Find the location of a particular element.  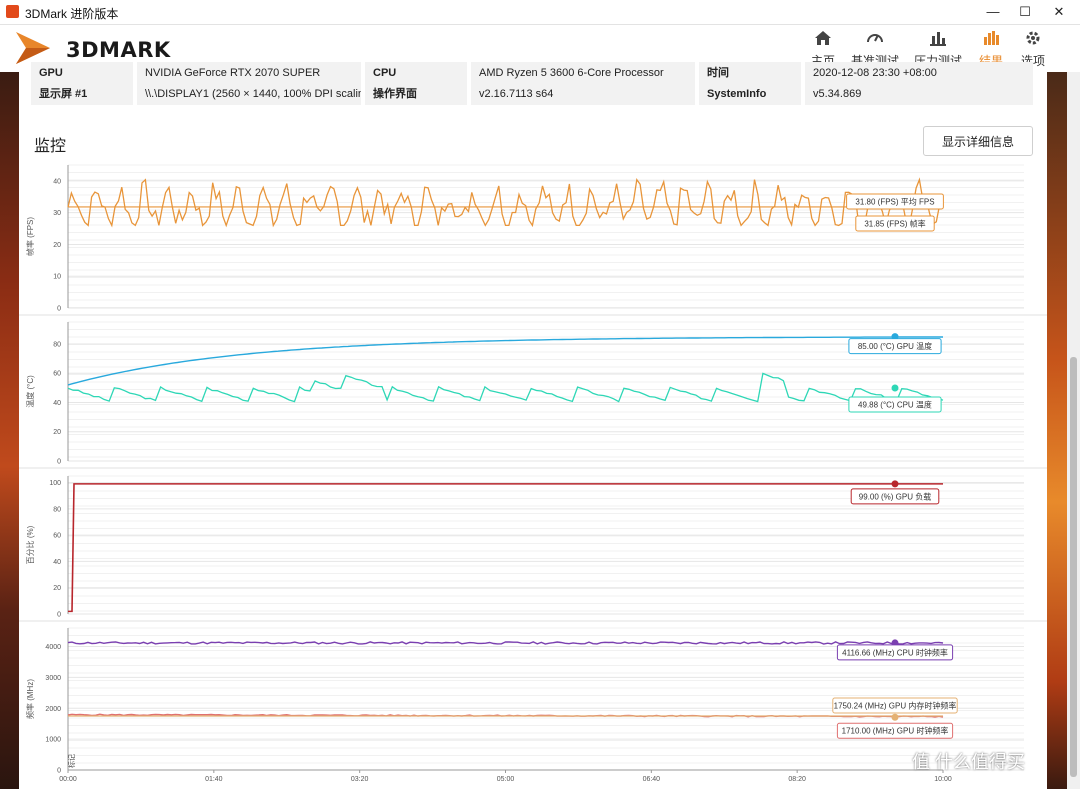

x-tick-label: 06:40 is located at coordinates (652, 779).